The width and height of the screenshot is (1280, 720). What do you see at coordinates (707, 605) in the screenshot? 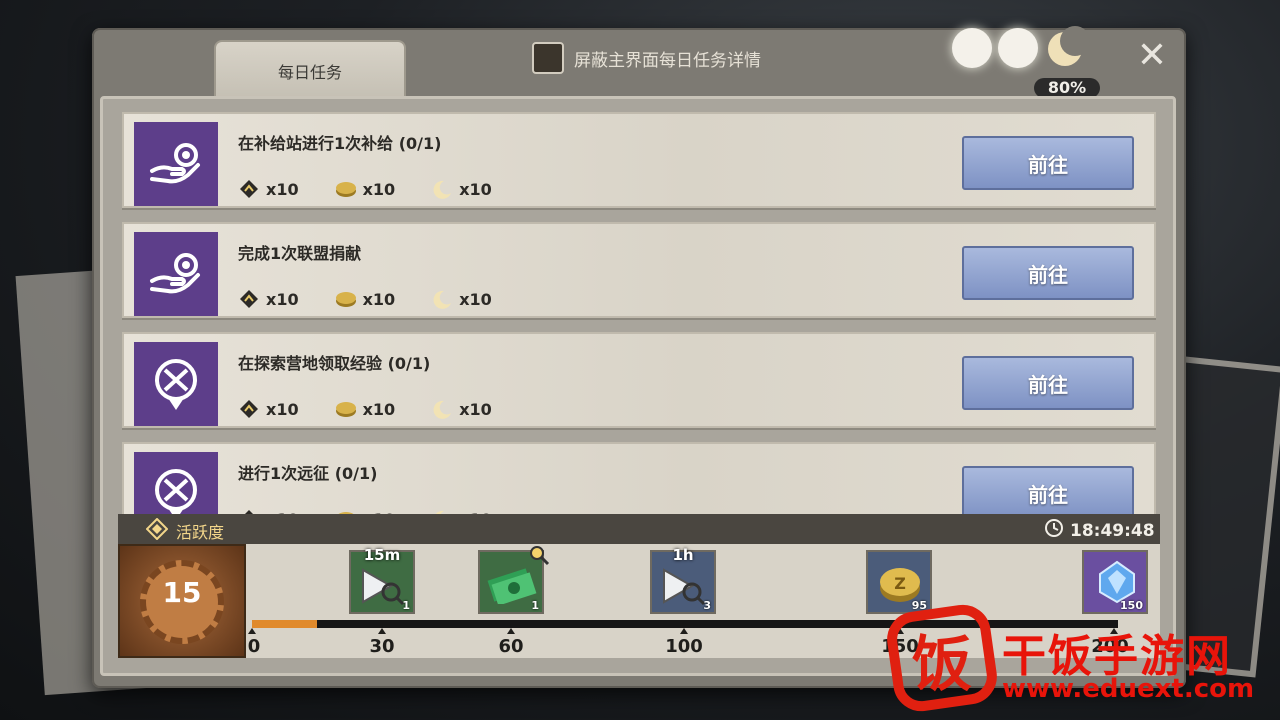
I see `reward-count: 3` at bounding box center [707, 605].